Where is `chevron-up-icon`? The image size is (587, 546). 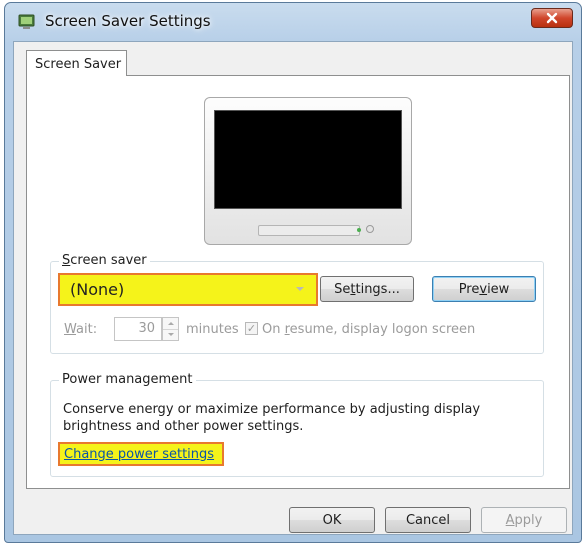
chevron-up-icon is located at coordinates (170, 323).